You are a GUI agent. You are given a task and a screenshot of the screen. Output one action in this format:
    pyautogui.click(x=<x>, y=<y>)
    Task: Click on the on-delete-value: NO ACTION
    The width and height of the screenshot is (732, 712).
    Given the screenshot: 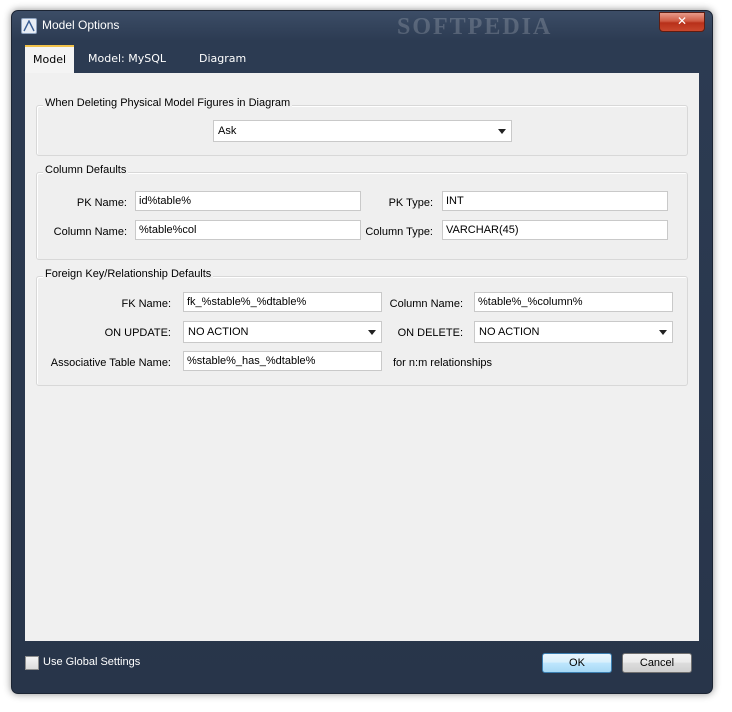 What is the action you would take?
    pyautogui.click(x=509, y=332)
    